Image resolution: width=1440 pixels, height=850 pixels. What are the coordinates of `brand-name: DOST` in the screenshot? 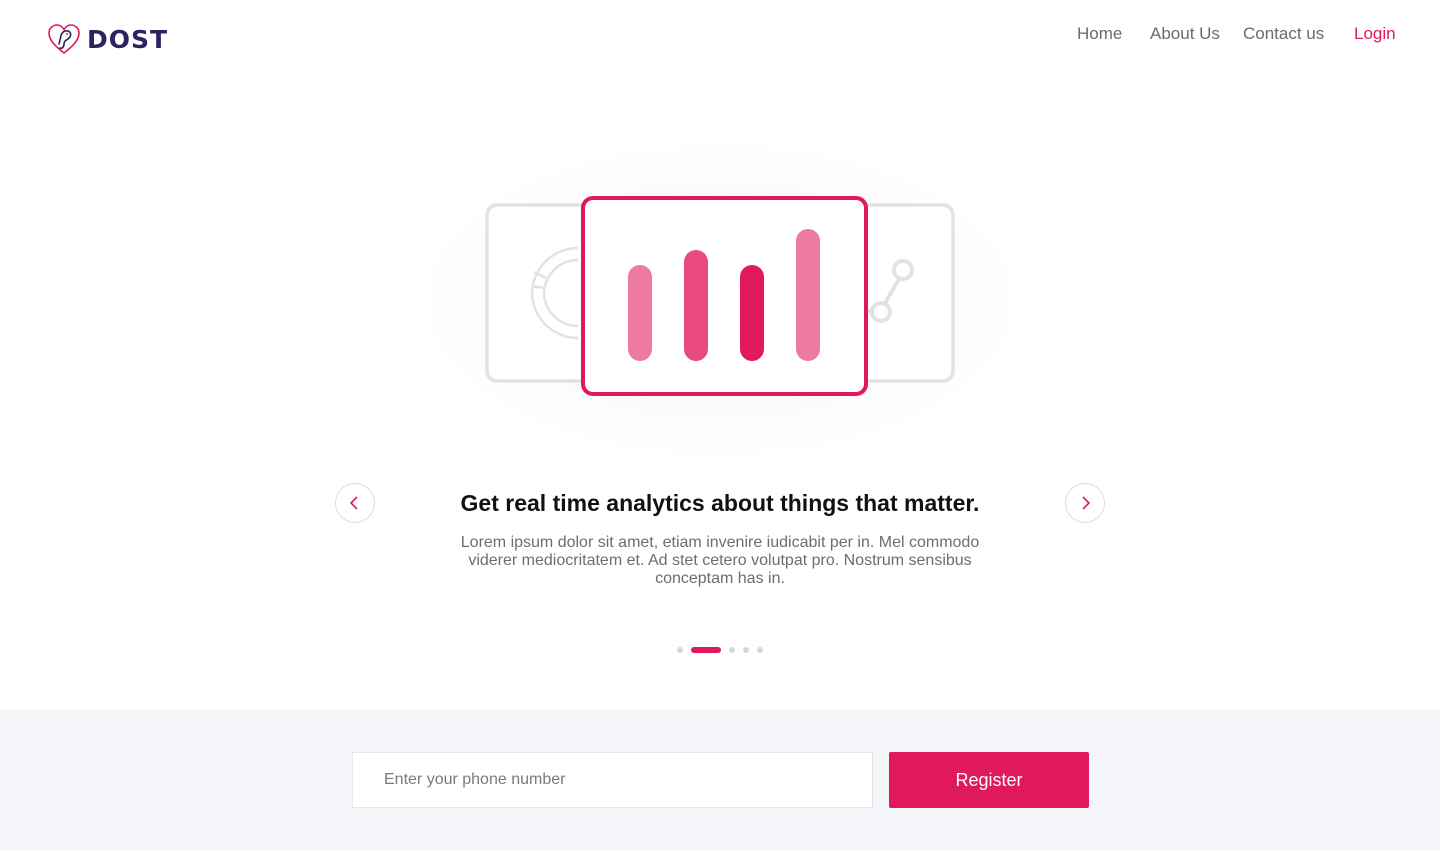 It's located at (128, 39).